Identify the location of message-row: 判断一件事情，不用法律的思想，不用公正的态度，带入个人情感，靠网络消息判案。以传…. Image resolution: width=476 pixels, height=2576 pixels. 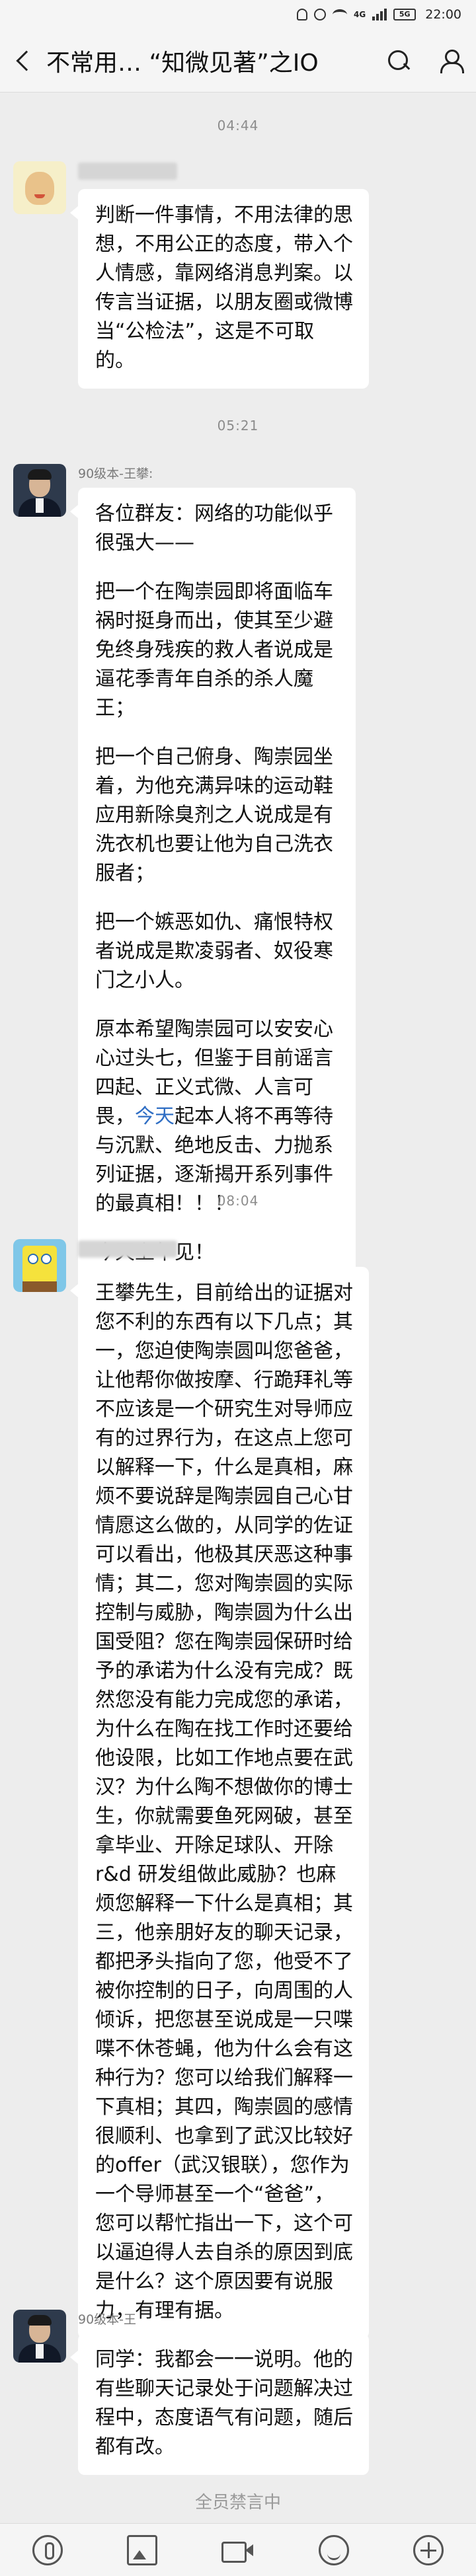
(238, 275).